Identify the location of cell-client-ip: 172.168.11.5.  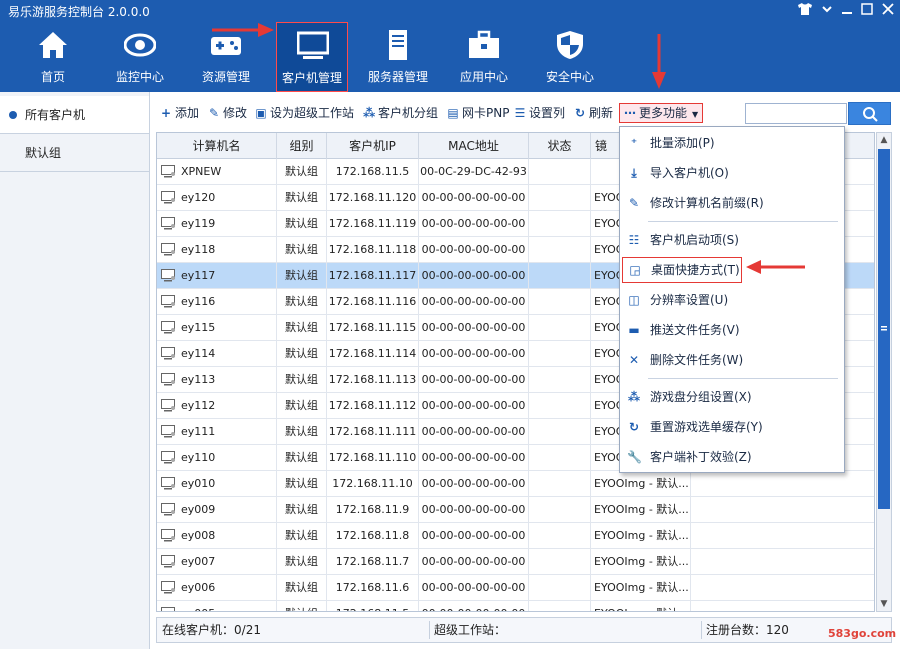
(373, 606).